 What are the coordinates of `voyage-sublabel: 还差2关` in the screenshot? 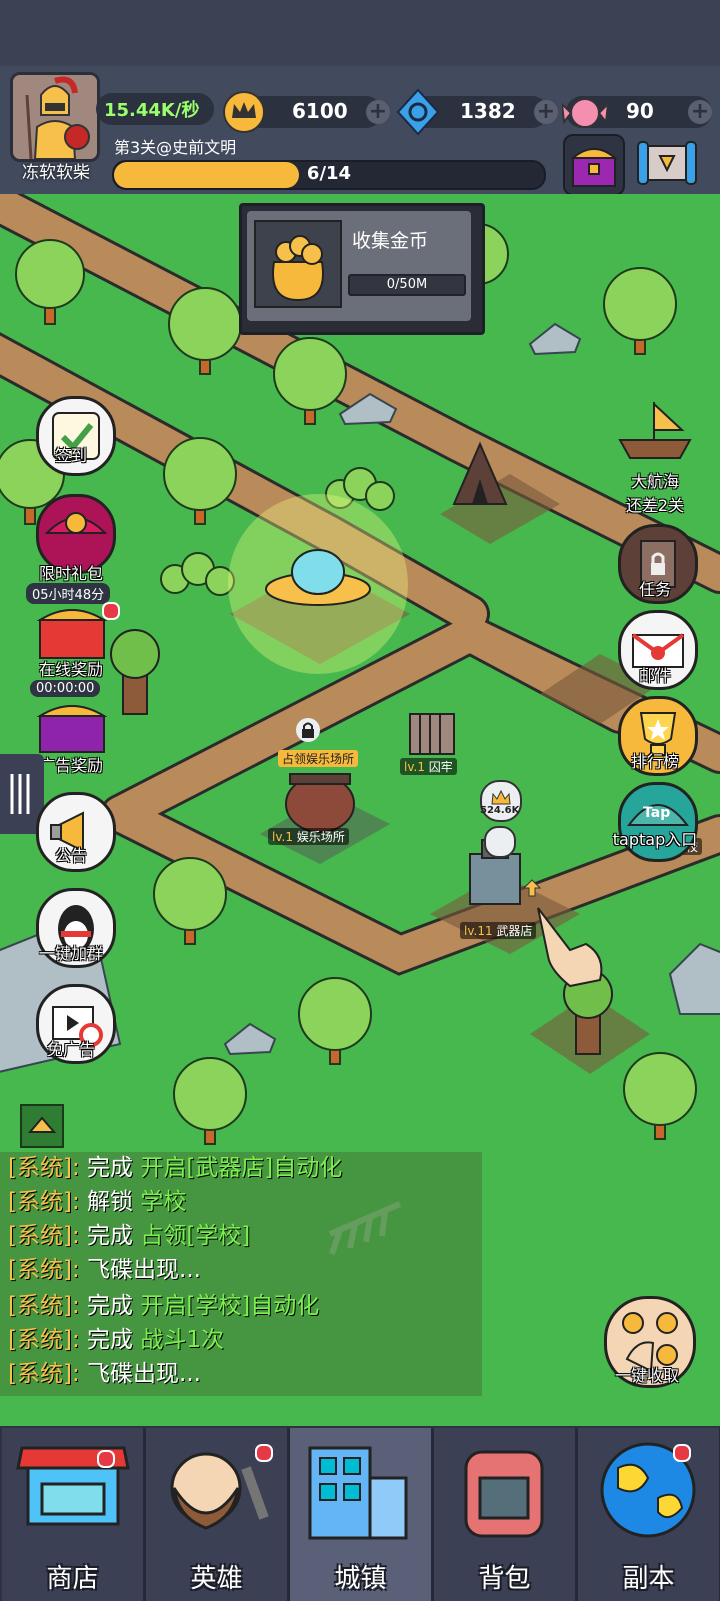 It's located at (655, 505).